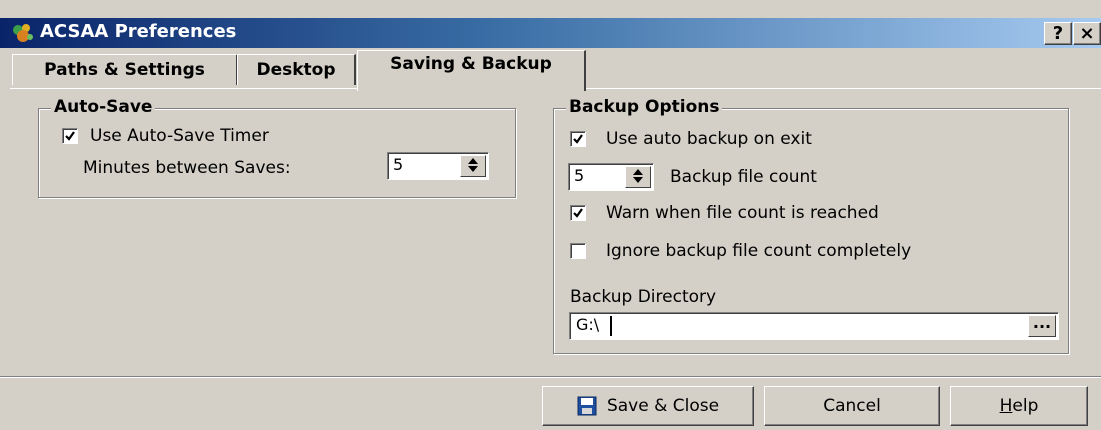  Describe the element at coordinates (759, 251) in the screenshot. I see `ignore-file-count-label: Ignore backup file count completely` at that location.